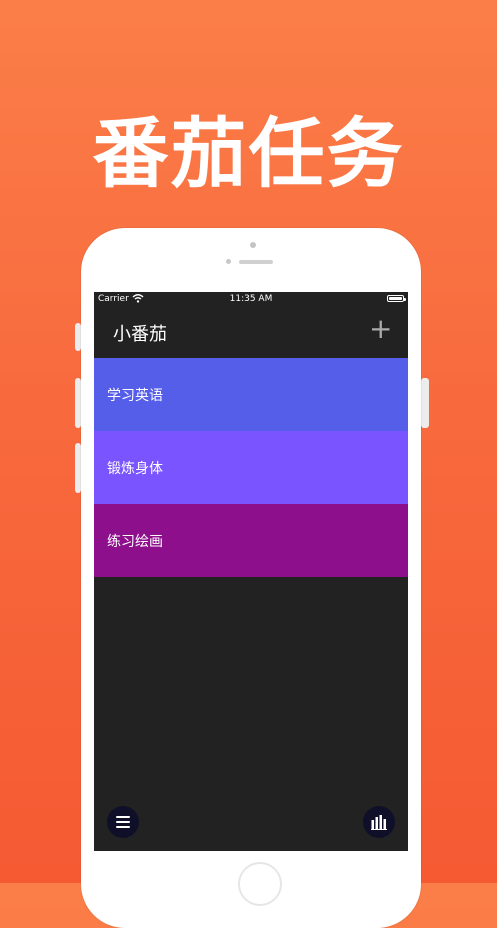  I want to click on task-label: 锻炼身体, so click(135, 468).